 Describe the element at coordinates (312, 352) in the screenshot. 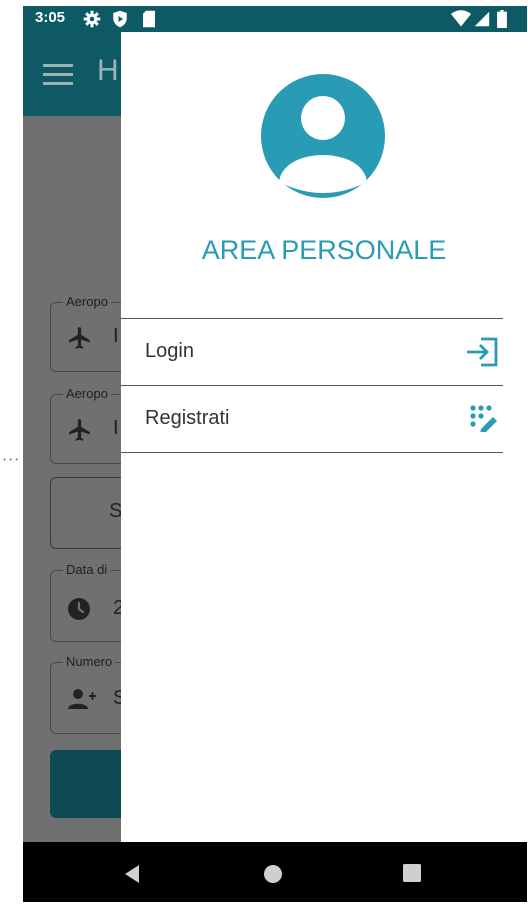

I see `menu-item-login: Login` at that location.